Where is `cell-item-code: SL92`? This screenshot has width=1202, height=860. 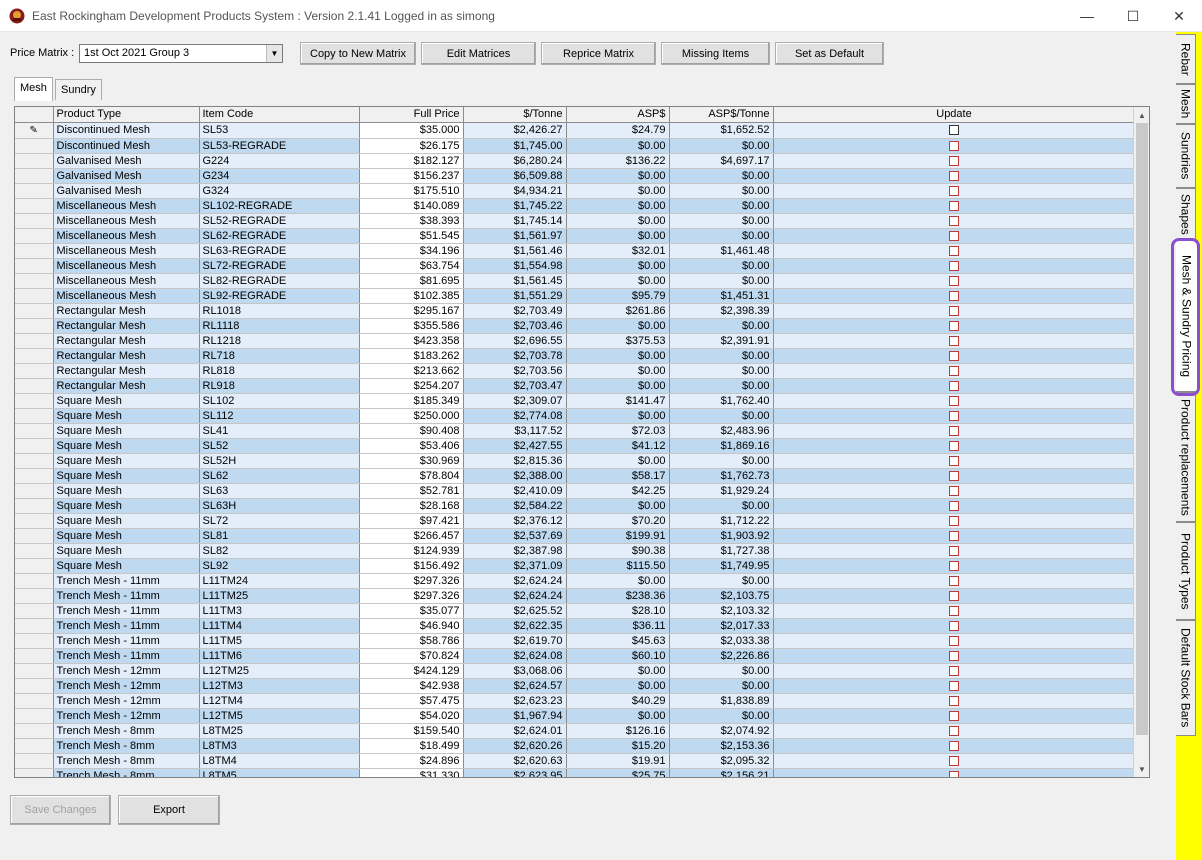 cell-item-code: SL92 is located at coordinates (279, 566).